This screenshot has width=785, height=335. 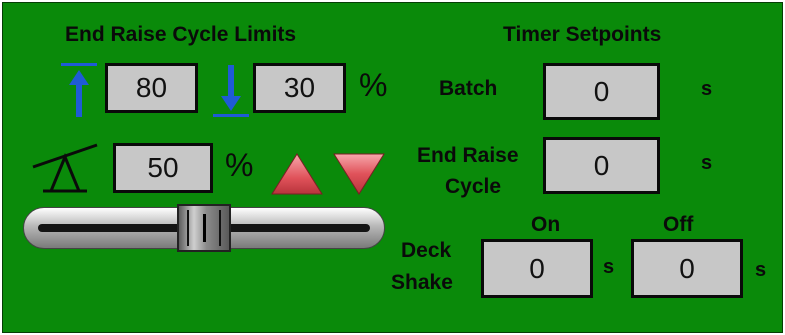 What do you see at coordinates (151, 88) in the screenshot?
I see `upper-limit-field: 80` at bounding box center [151, 88].